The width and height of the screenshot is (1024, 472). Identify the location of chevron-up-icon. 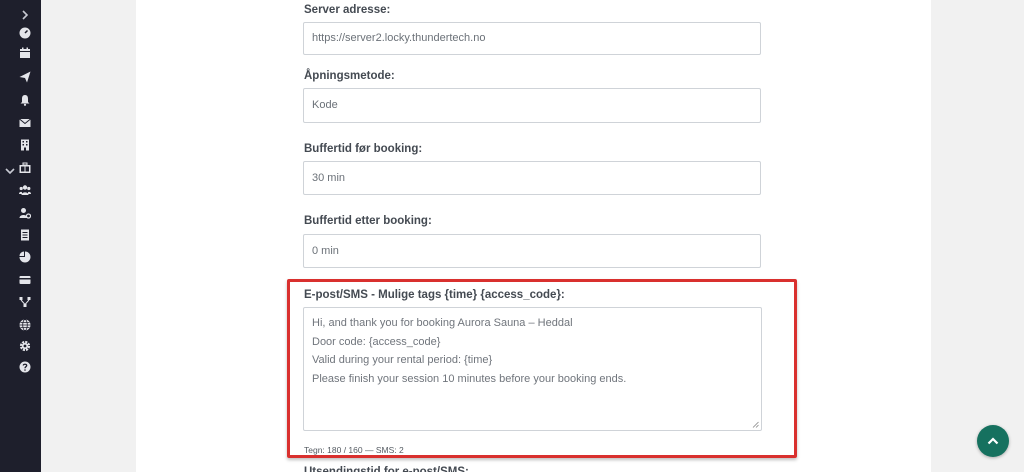
(993, 441).